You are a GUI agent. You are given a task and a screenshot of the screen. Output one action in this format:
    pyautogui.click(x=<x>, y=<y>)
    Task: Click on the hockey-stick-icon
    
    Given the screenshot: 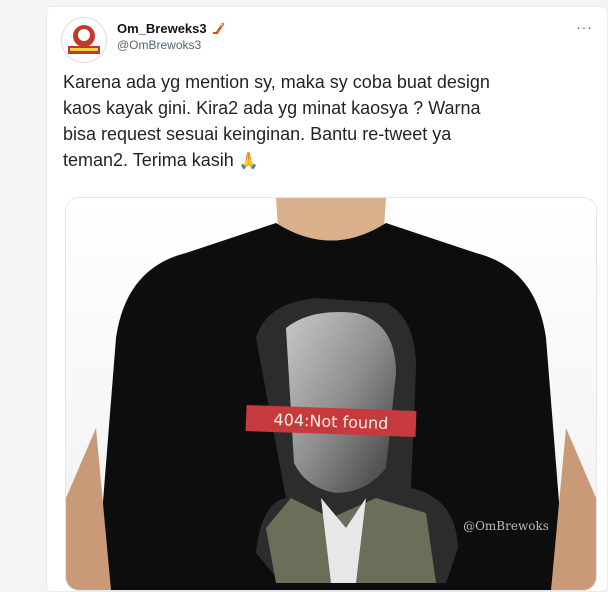 What is the action you would take?
    pyautogui.click(x=218, y=27)
    